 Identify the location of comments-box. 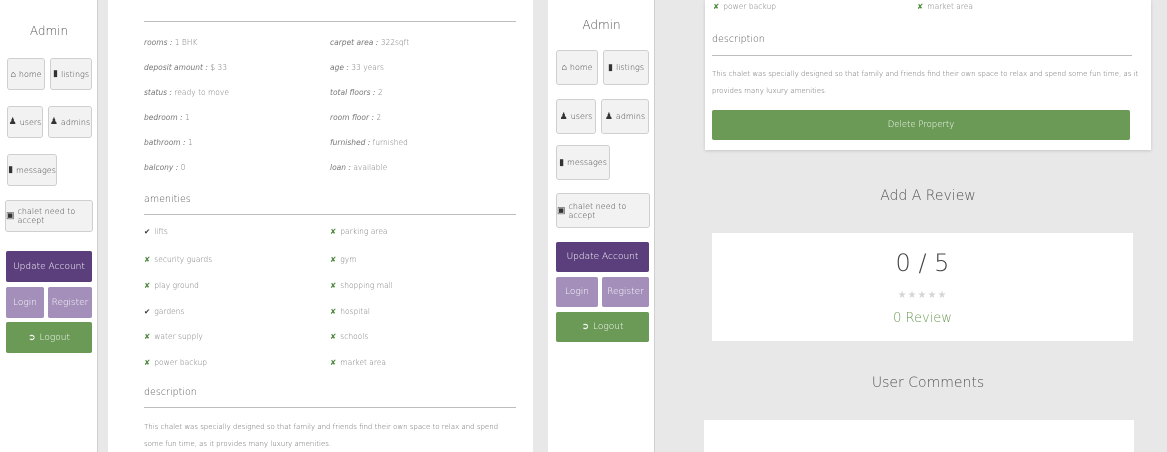
(919, 436).